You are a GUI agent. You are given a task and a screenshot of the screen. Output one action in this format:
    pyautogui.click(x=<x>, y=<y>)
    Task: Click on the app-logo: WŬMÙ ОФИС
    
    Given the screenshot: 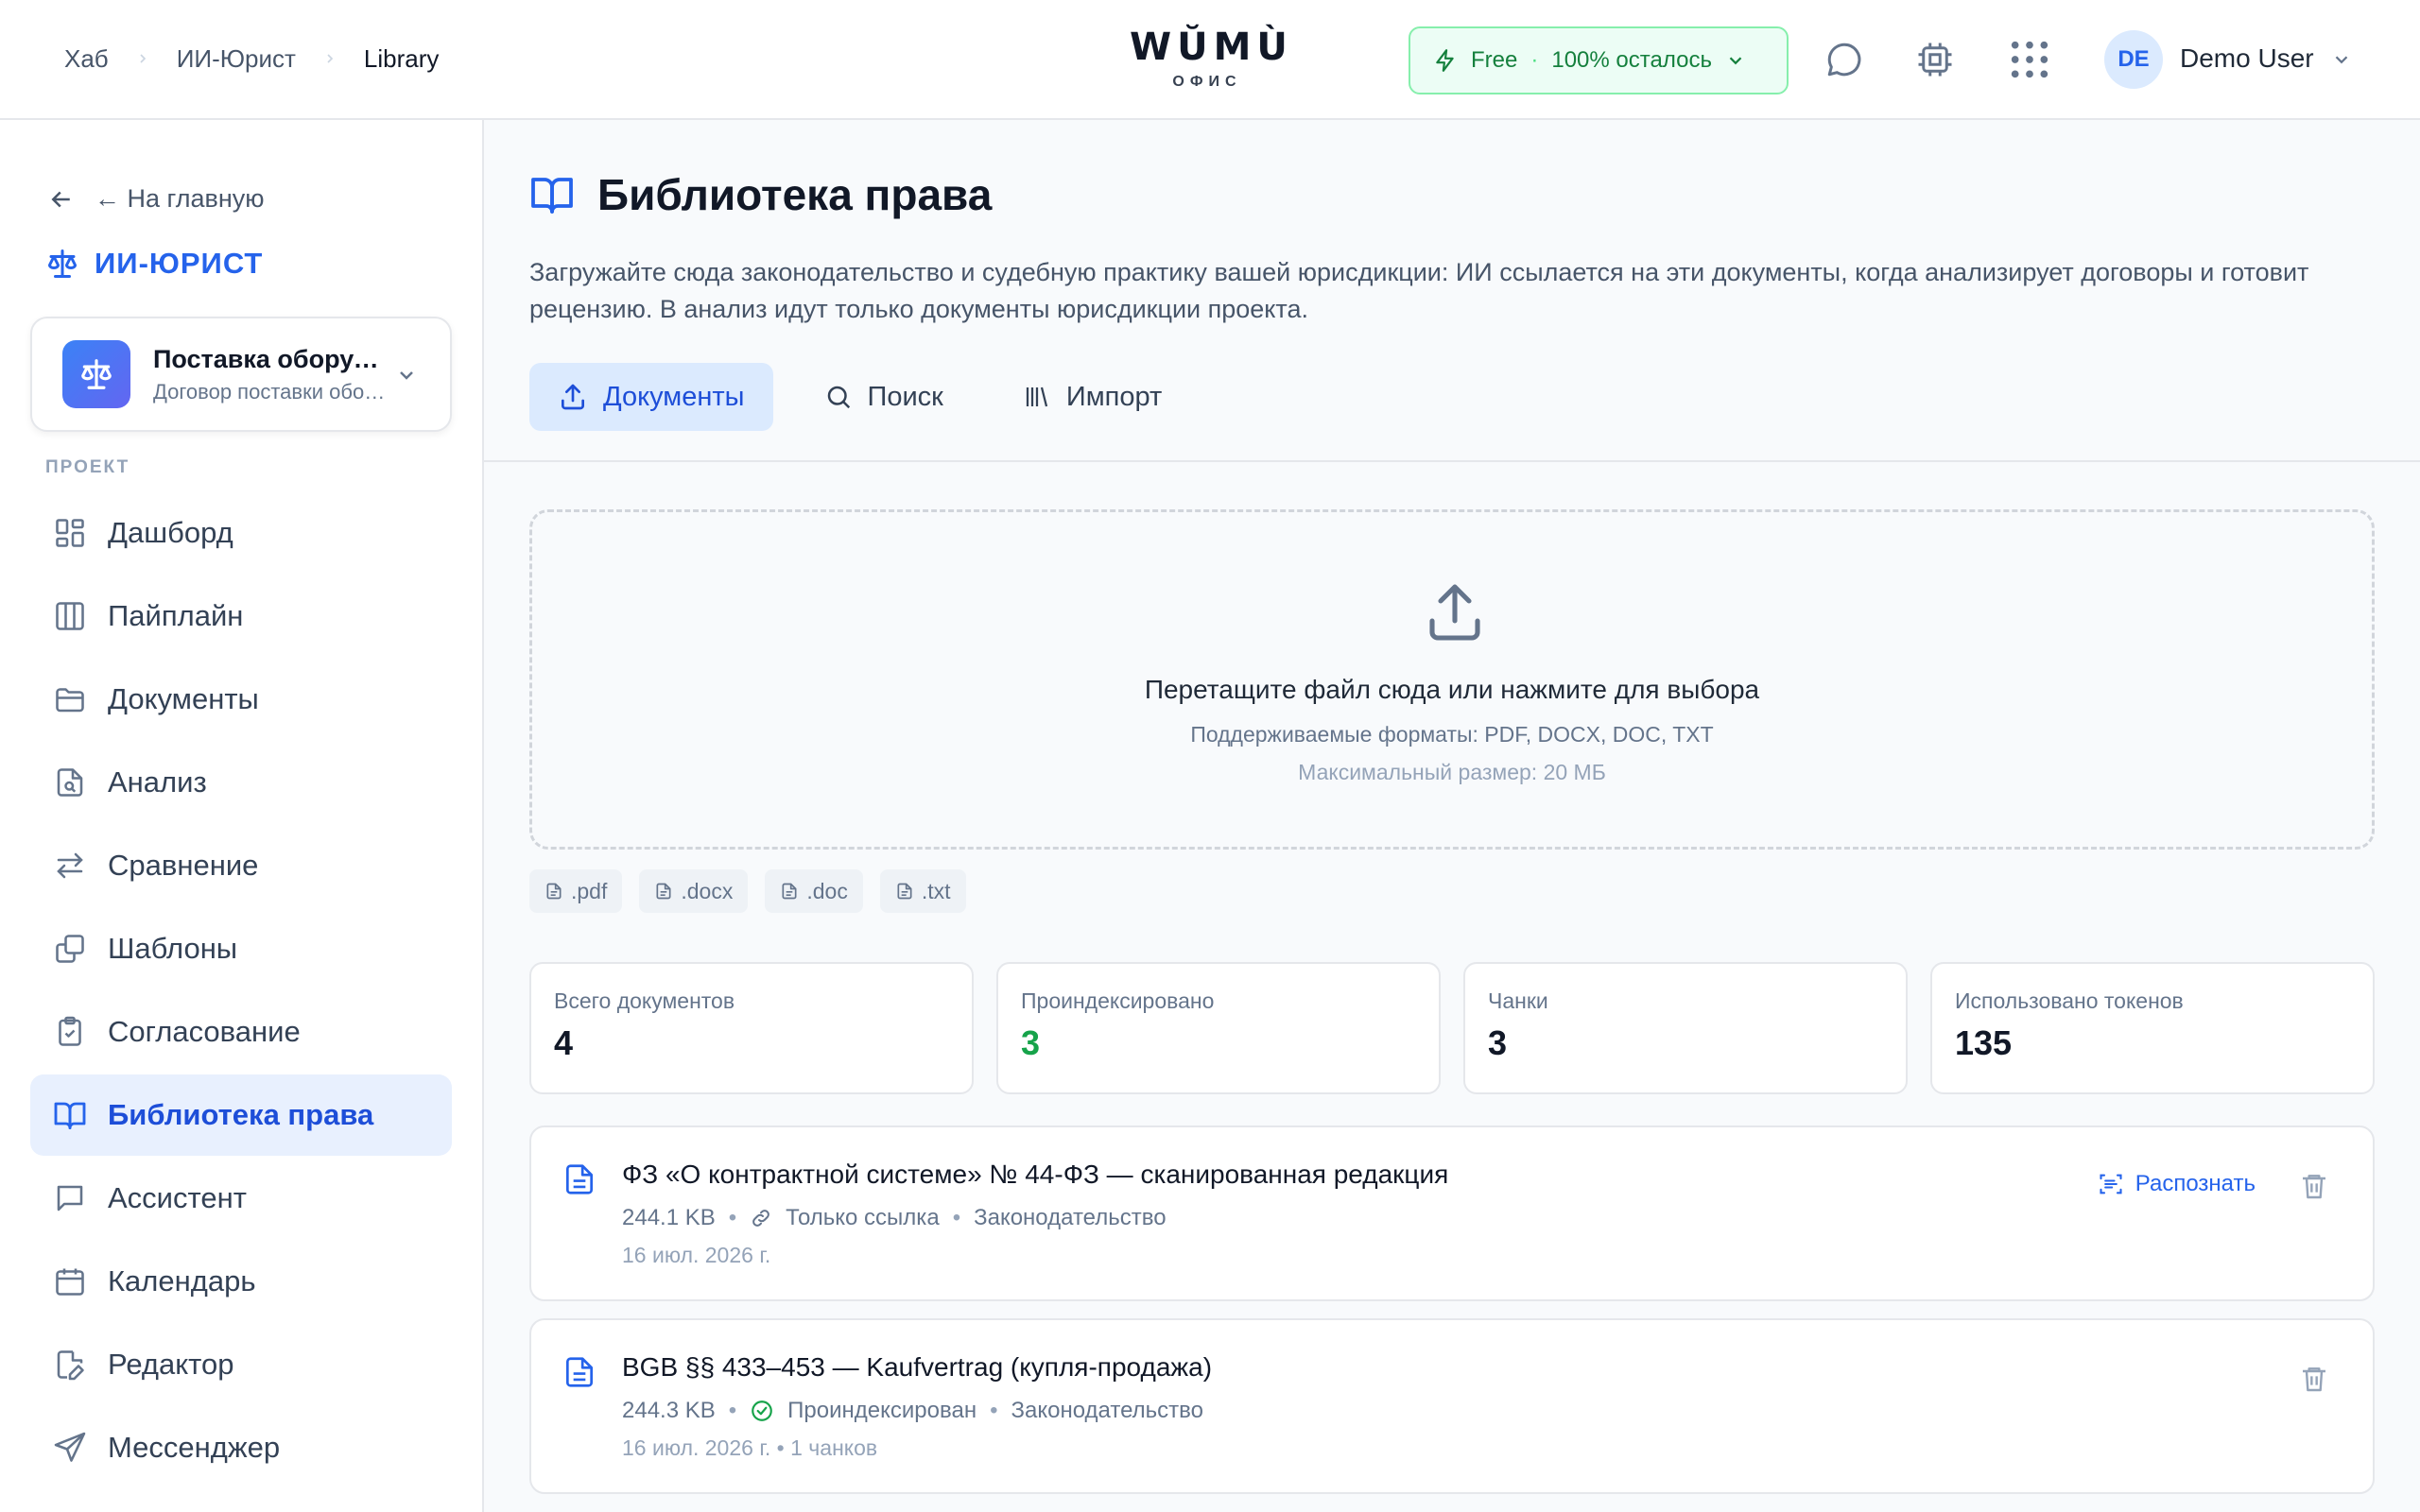 What is the action you would take?
    pyautogui.click(x=1211, y=58)
    